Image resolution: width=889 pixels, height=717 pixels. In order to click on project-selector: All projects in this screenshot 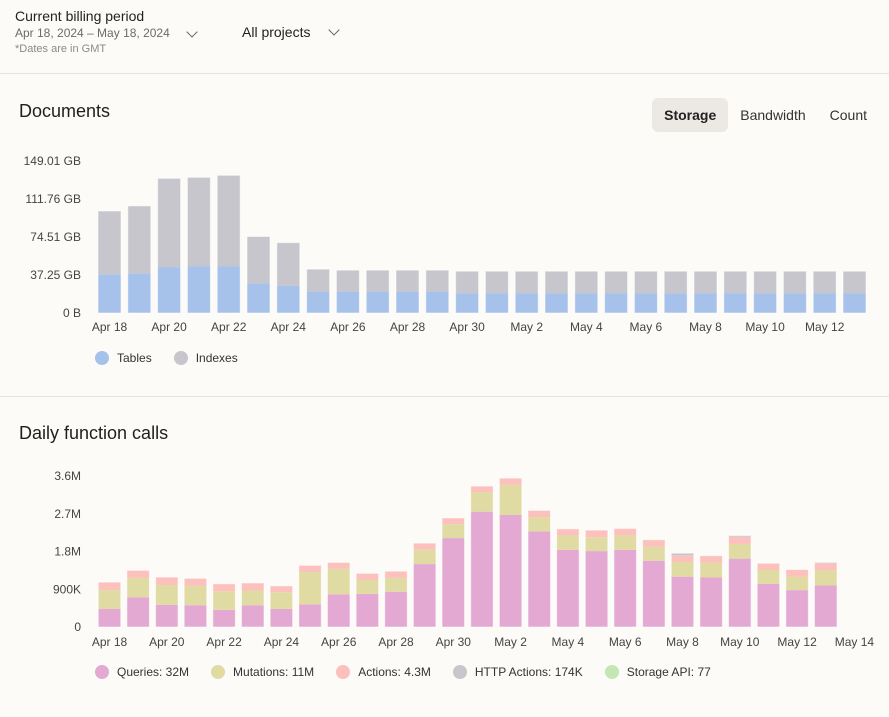, I will do `click(291, 32)`.